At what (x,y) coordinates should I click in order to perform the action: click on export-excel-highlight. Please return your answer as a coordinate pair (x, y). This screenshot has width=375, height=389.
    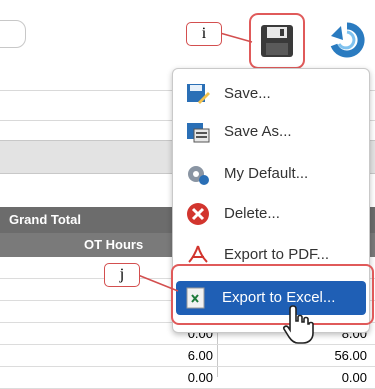
    Looking at the image, I should click on (272, 294).